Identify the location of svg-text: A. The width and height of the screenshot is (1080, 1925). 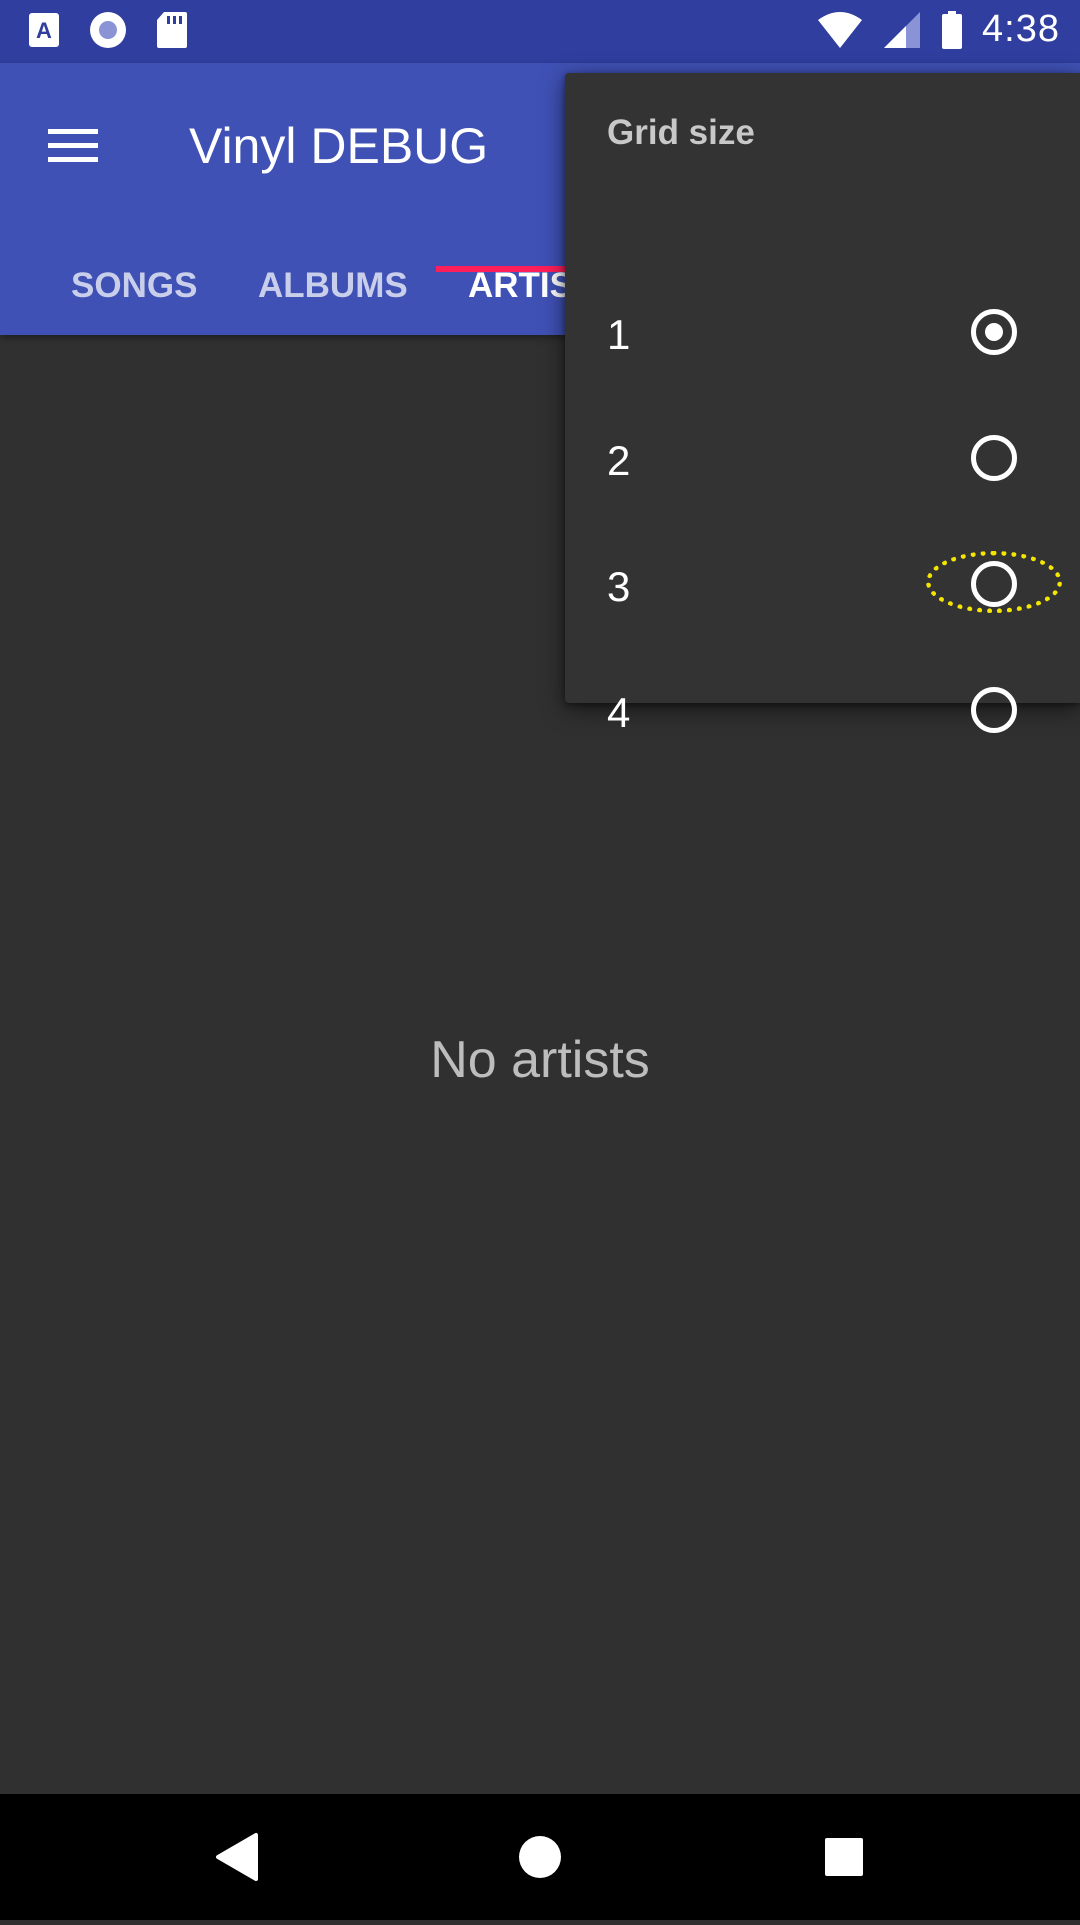
(44, 30).